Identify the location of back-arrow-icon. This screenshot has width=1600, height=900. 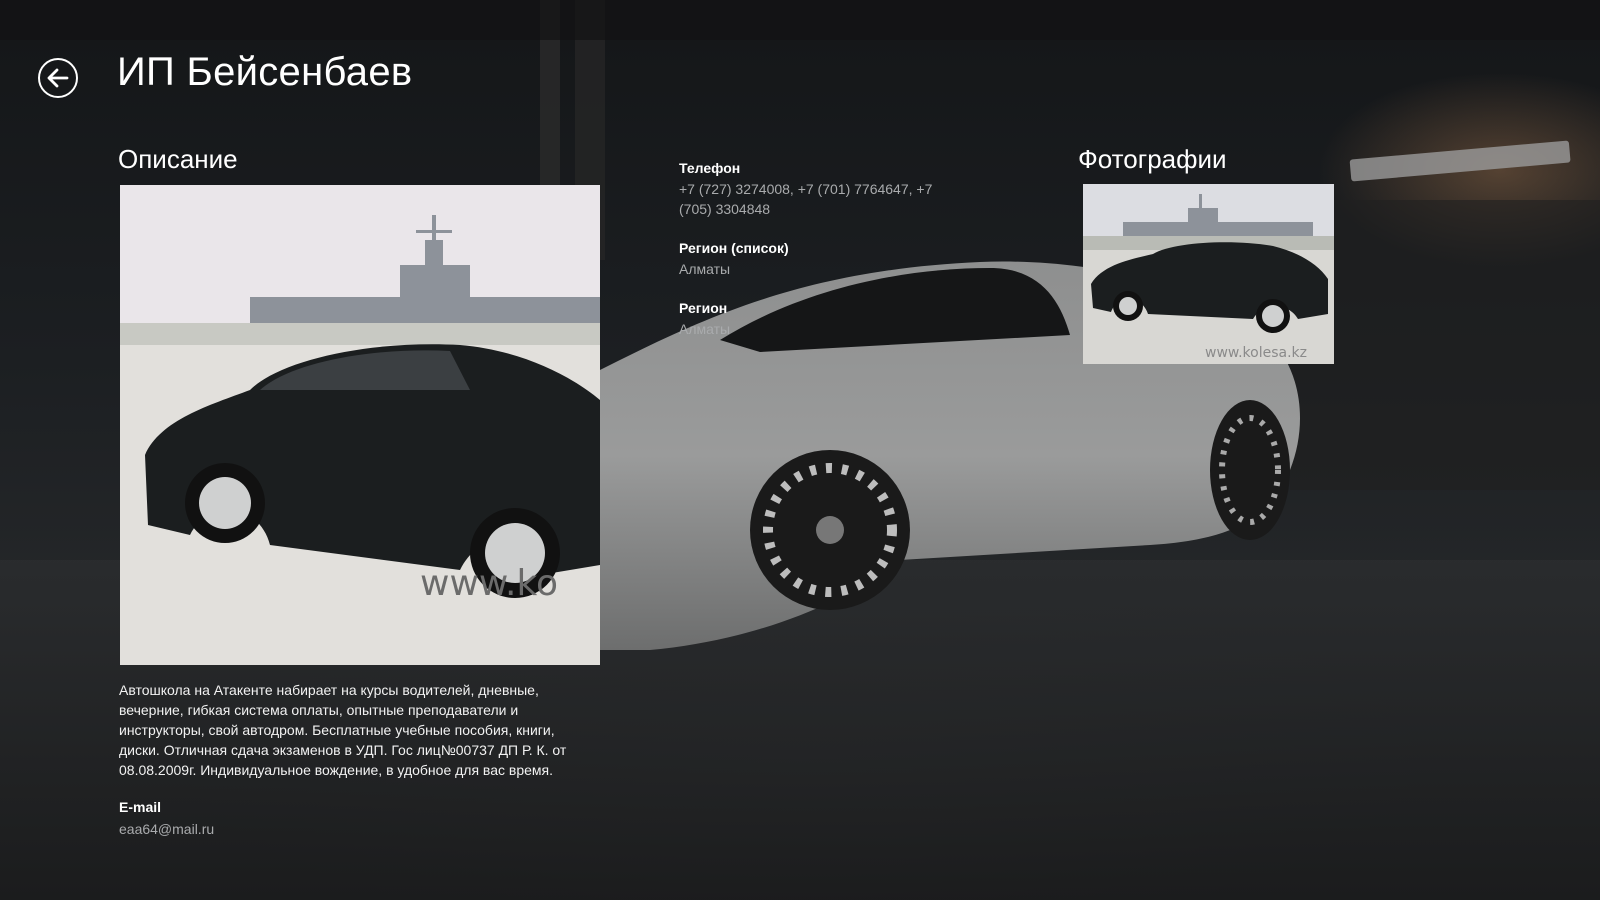
(58, 78).